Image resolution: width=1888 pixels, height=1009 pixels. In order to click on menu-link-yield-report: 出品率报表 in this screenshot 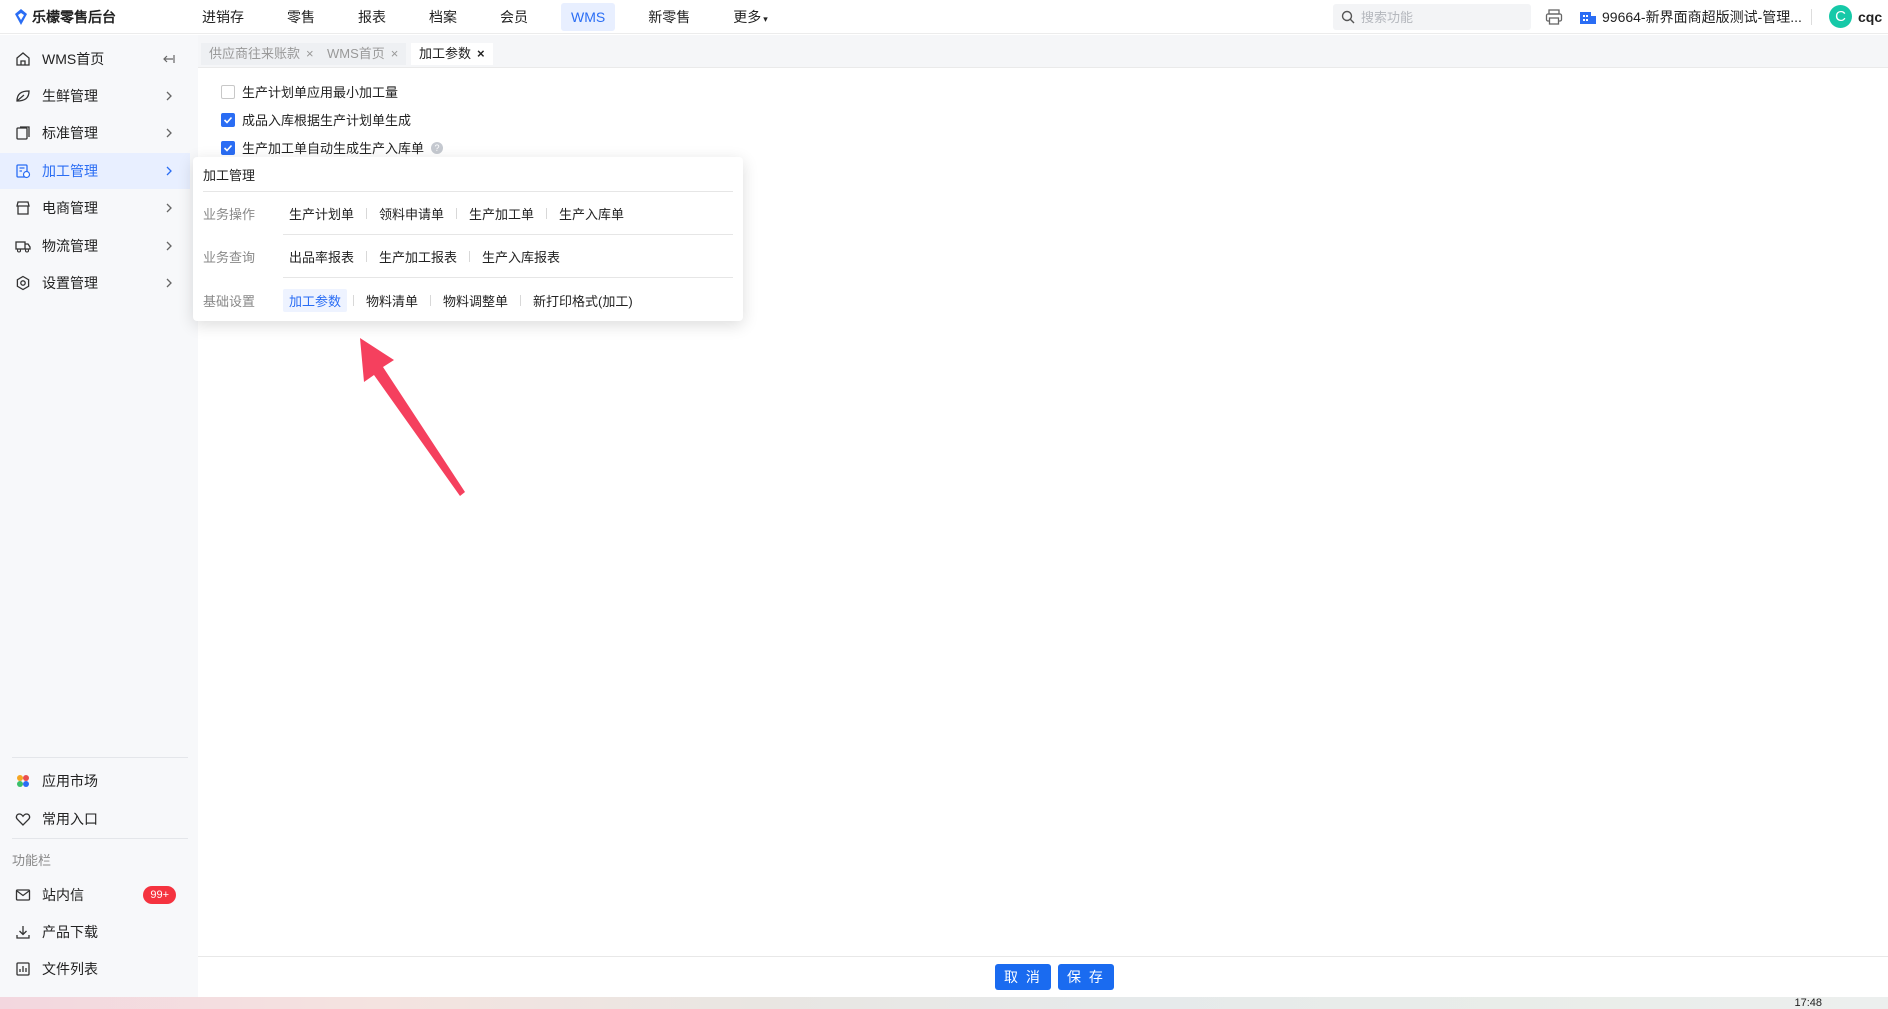, I will do `click(321, 256)`.